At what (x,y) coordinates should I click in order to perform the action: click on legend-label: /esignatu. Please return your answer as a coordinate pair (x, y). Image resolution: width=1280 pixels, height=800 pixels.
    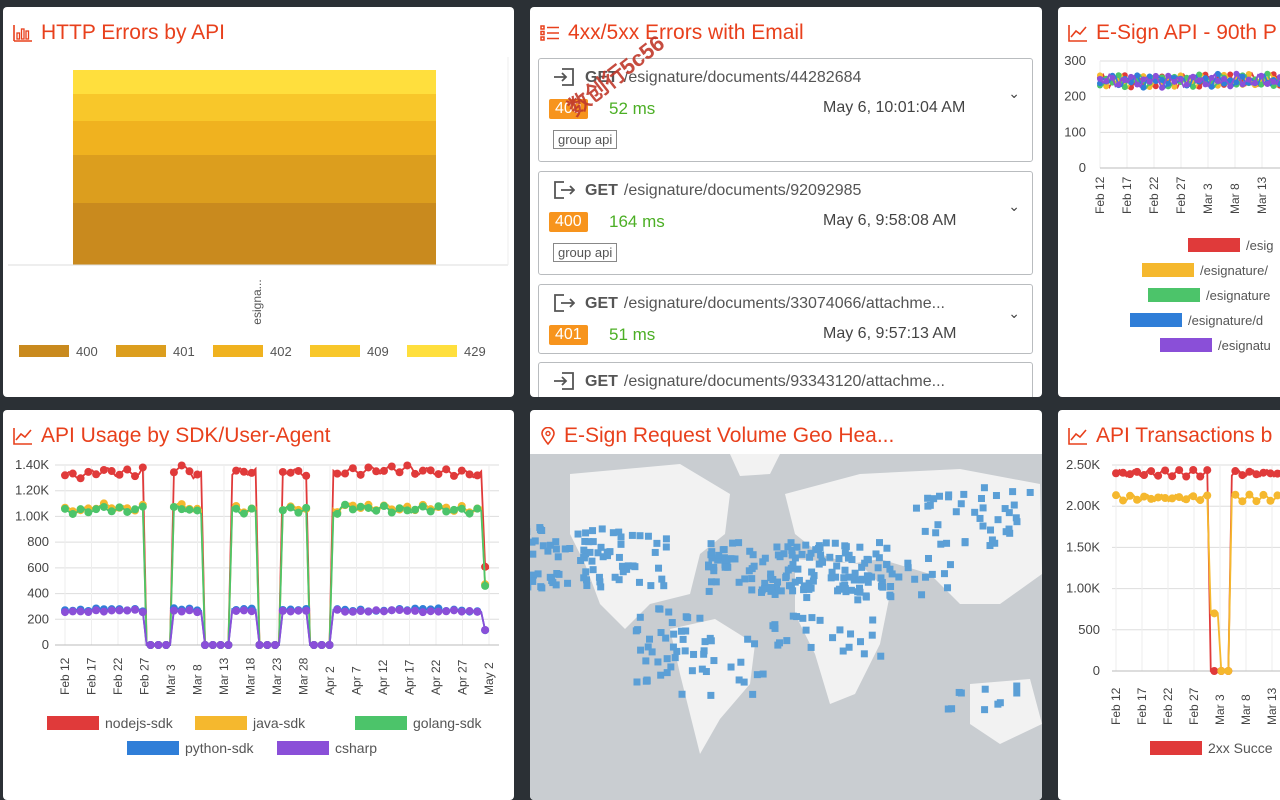
    Looking at the image, I should click on (1244, 345).